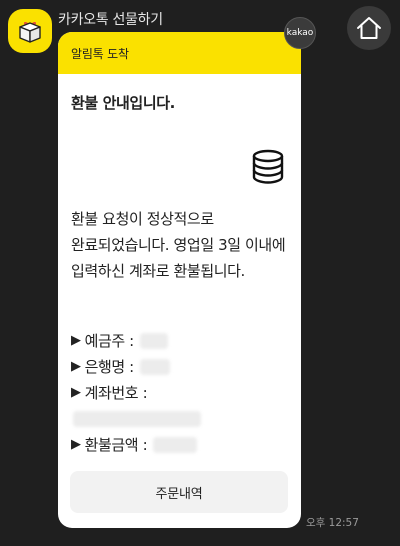  Describe the element at coordinates (300, 33) in the screenshot. I see `kakao-badge: kakao` at that location.